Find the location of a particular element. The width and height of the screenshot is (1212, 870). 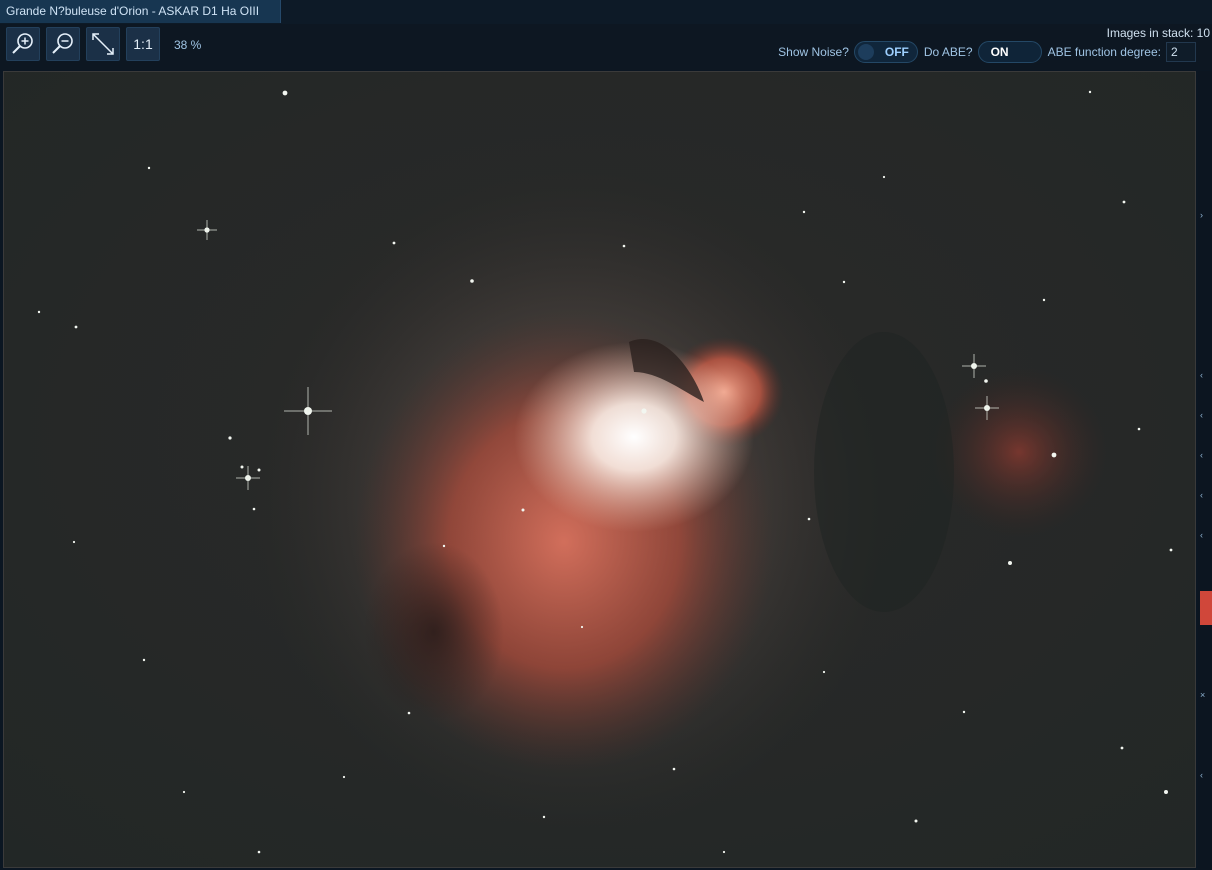

close-icon: × is located at coordinates (1203, 695).